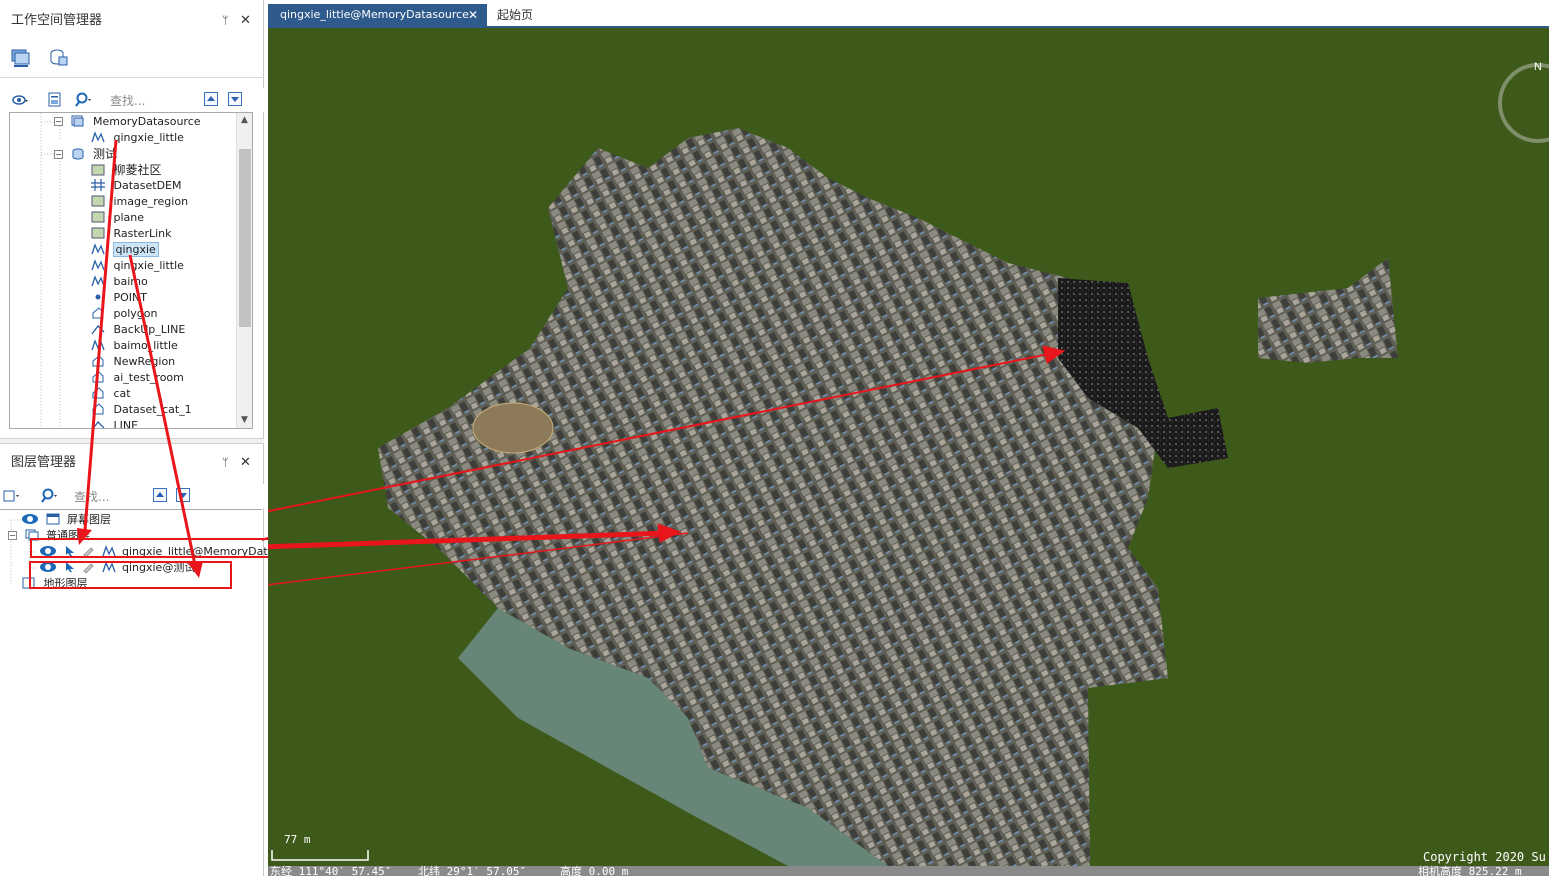  Describe the element at coordinates (130, 281) in the screenshot. I see `tree-node-label: baimo` at that location.